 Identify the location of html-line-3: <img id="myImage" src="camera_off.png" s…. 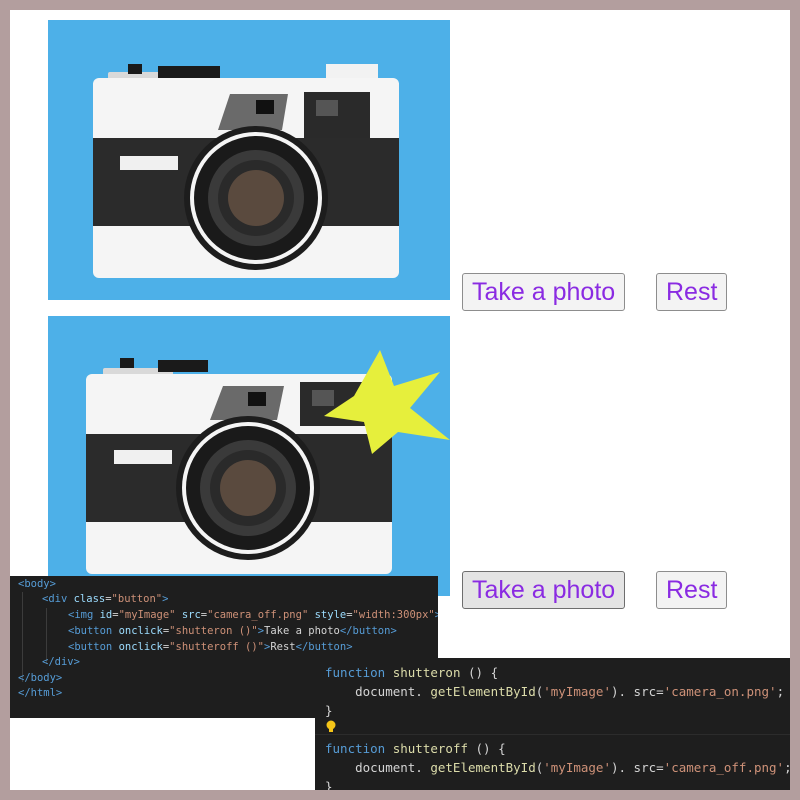
(253, 615).